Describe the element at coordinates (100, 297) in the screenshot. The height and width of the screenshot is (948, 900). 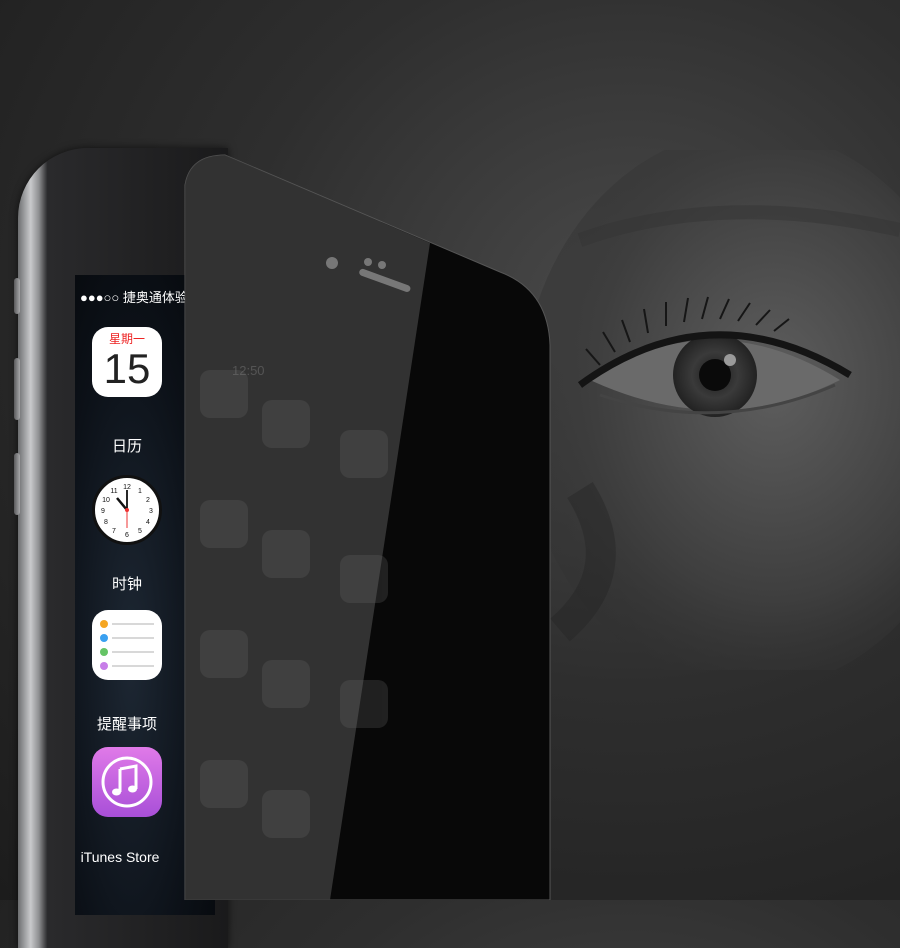
I see `signal-indicator: ●●●○○` at that location.